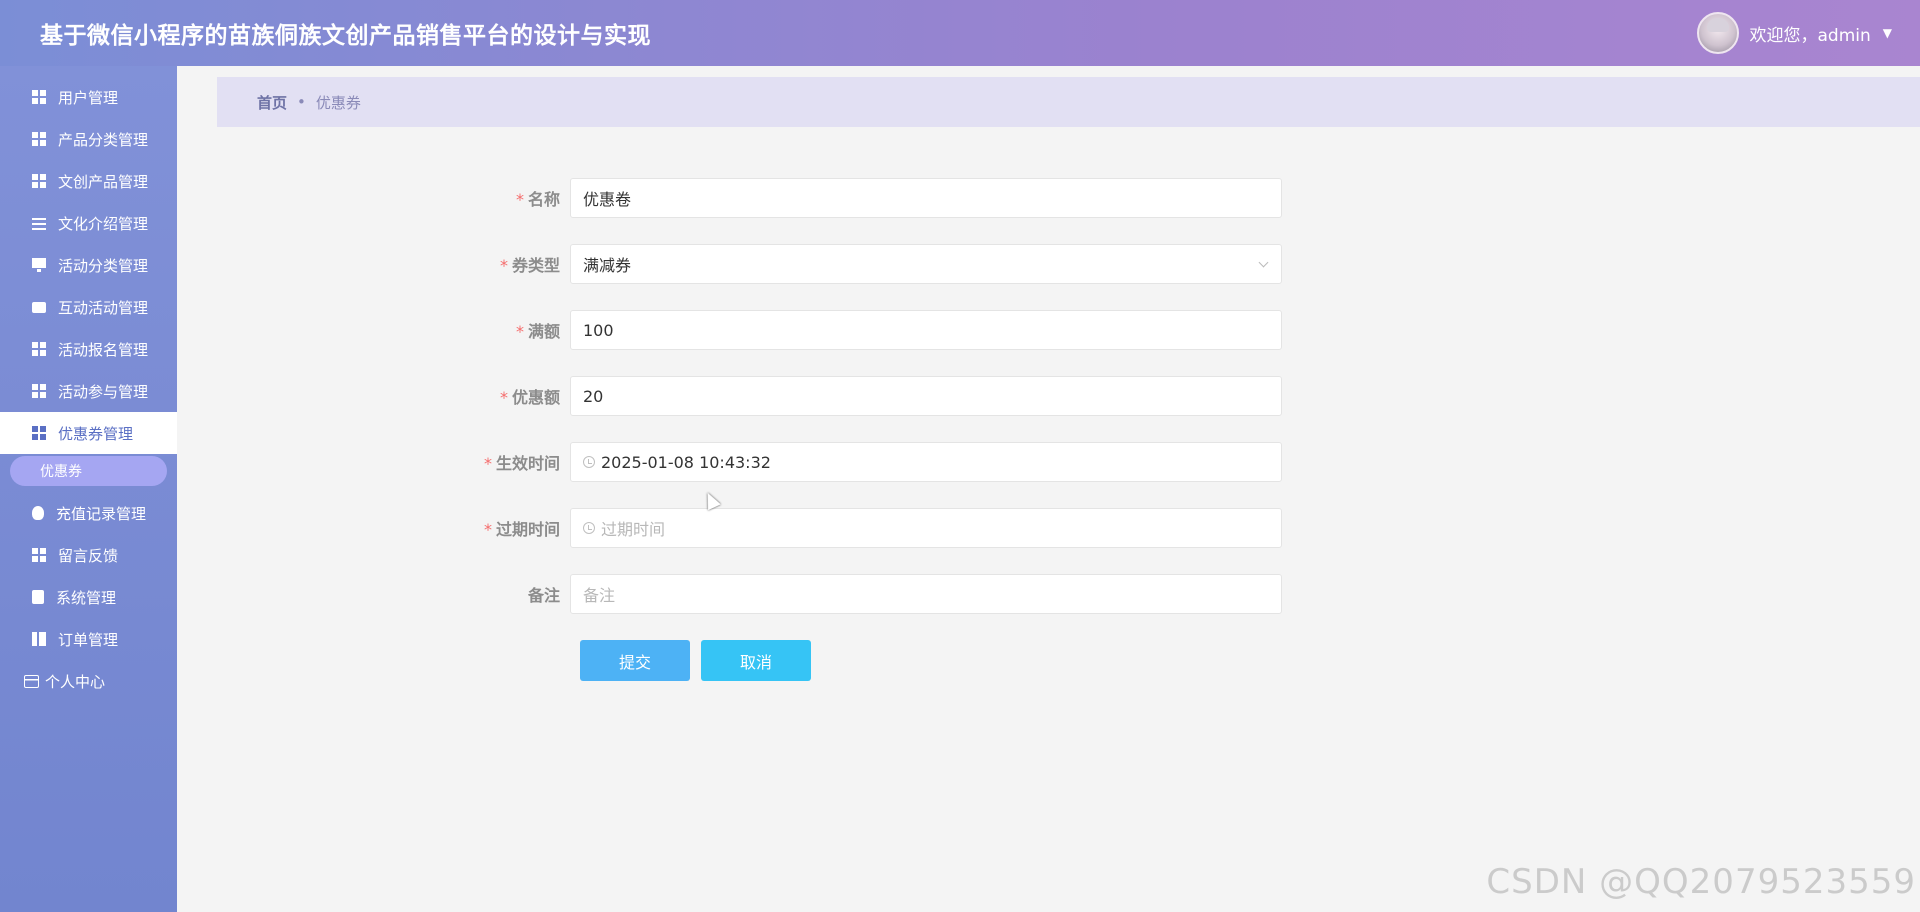 The height and width of the screenshot is (912, 1920). I want to click on form-row-start-time: * 生效时间 2025-01-08 10:43:32, so click(861, 462).